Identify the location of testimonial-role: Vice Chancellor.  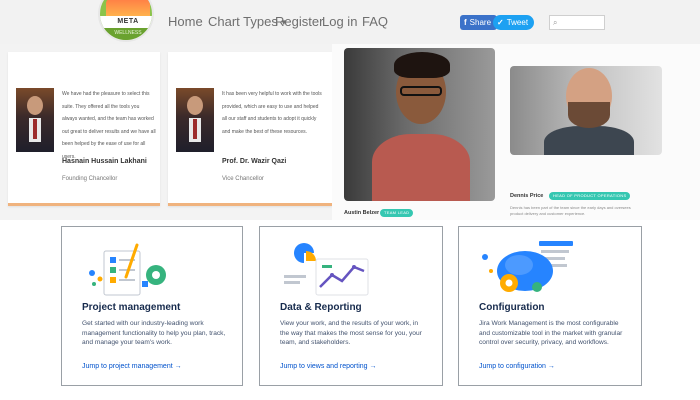
(243, 179).